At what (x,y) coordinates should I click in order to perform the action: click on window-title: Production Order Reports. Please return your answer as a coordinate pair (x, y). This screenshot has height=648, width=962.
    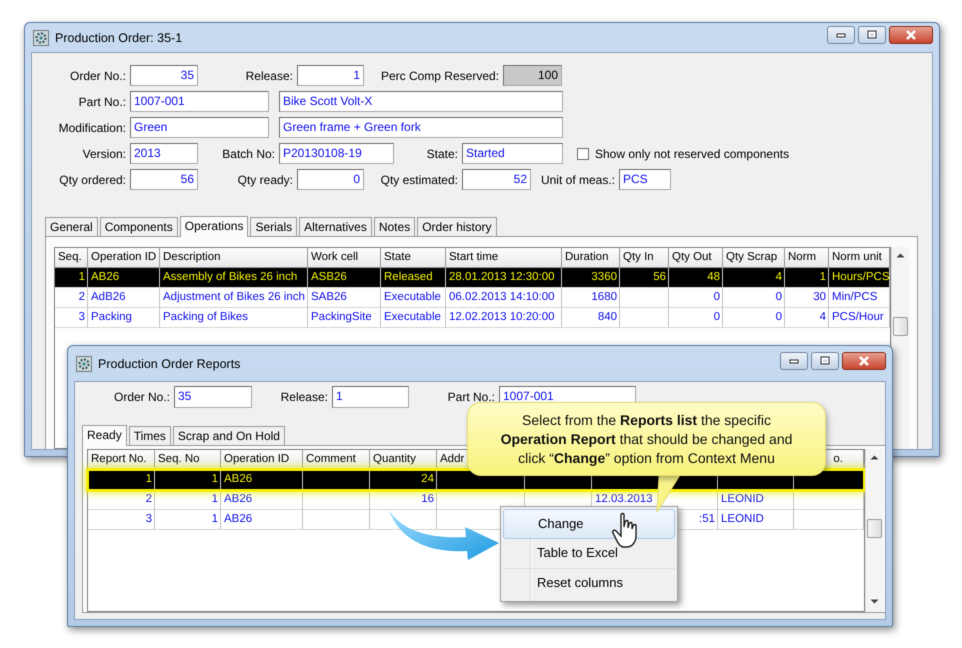
    Looking at the image, I should click on (169, 363).